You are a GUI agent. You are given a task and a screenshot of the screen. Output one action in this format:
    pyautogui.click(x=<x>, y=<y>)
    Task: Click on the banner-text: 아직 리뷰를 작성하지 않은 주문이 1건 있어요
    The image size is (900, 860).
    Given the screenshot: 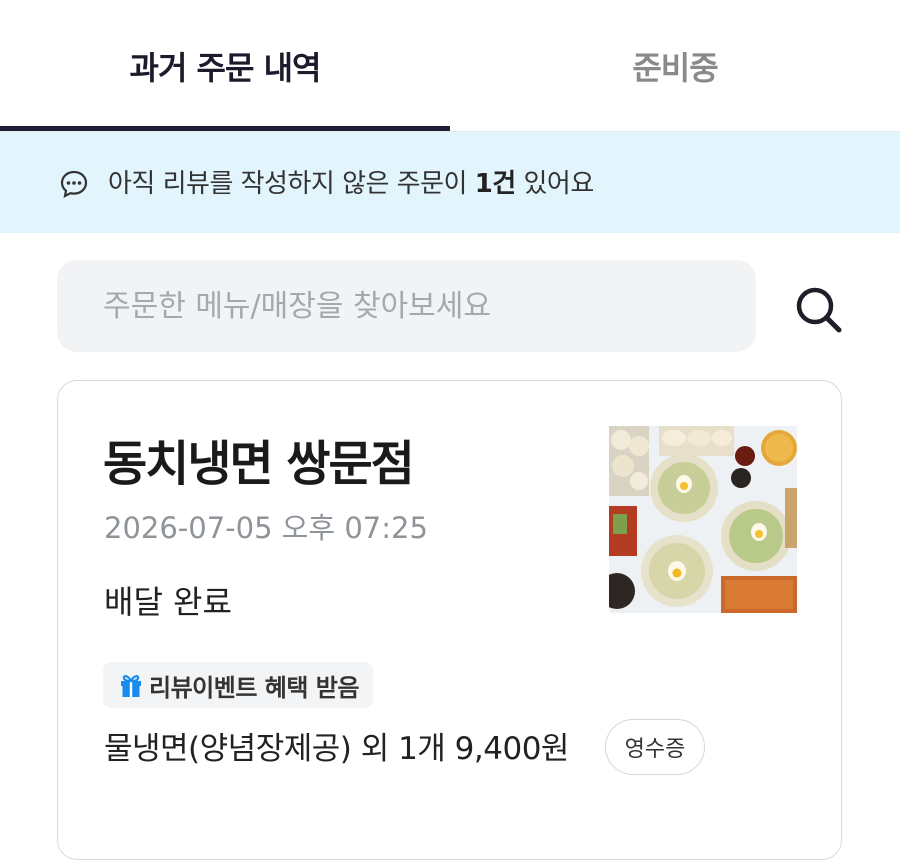 What is the action you would take?
    pyautogui.click(x=351, y=184)
    